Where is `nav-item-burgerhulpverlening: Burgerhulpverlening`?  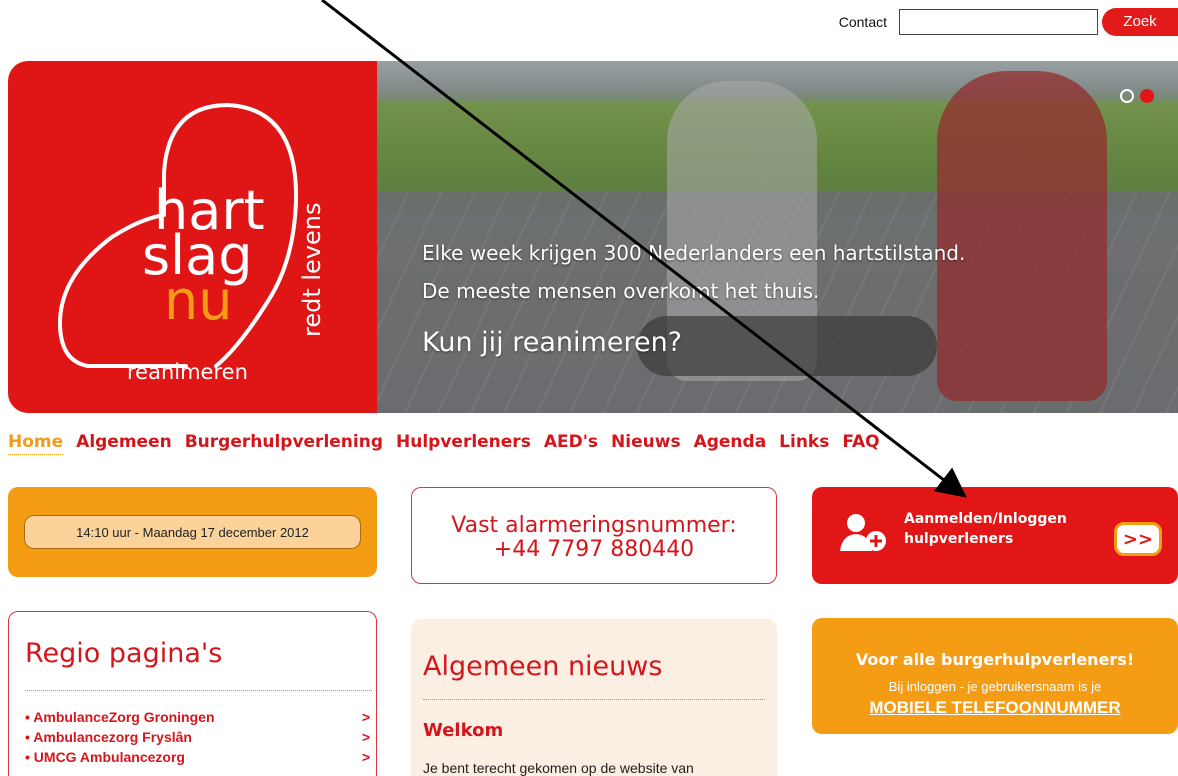
nav-item-burgerhulpverlening: Burgerhulpverlening is located at coordinates (284, 443).